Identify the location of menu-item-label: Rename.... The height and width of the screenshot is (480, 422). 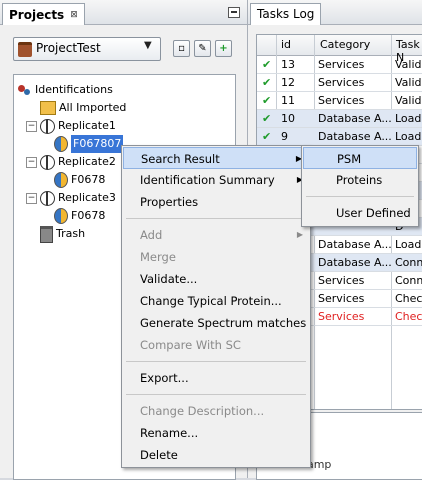
(169, 433).